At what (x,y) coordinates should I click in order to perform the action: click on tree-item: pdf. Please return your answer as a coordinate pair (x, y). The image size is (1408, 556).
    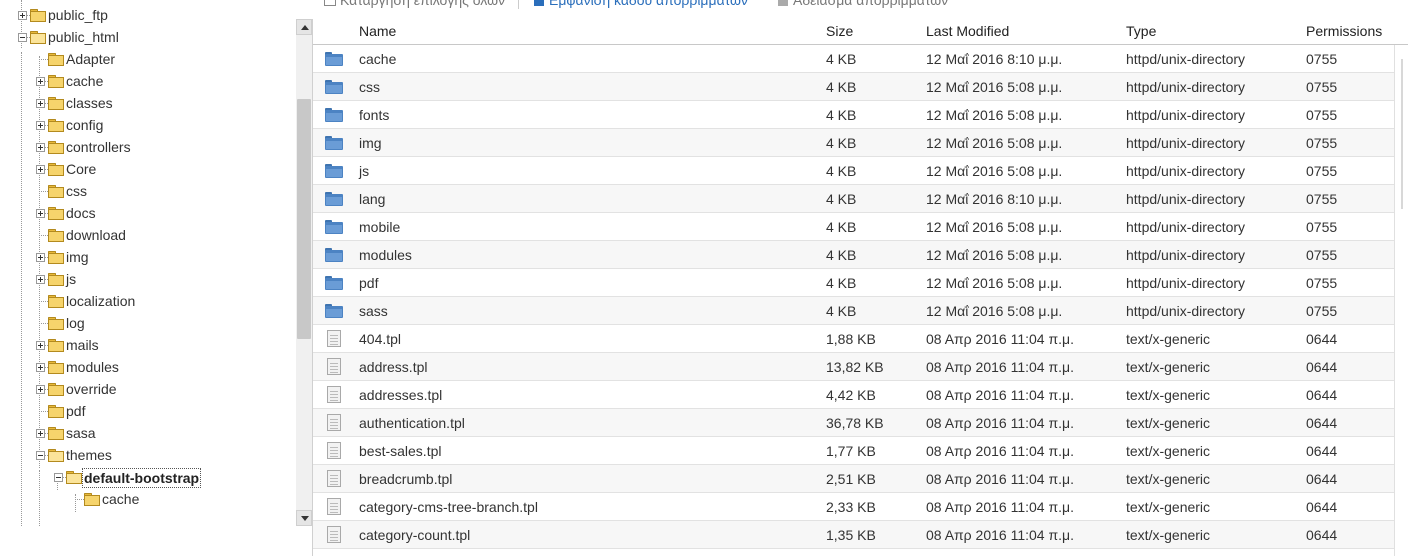
    Looking at the image, I should click on (148, 411).